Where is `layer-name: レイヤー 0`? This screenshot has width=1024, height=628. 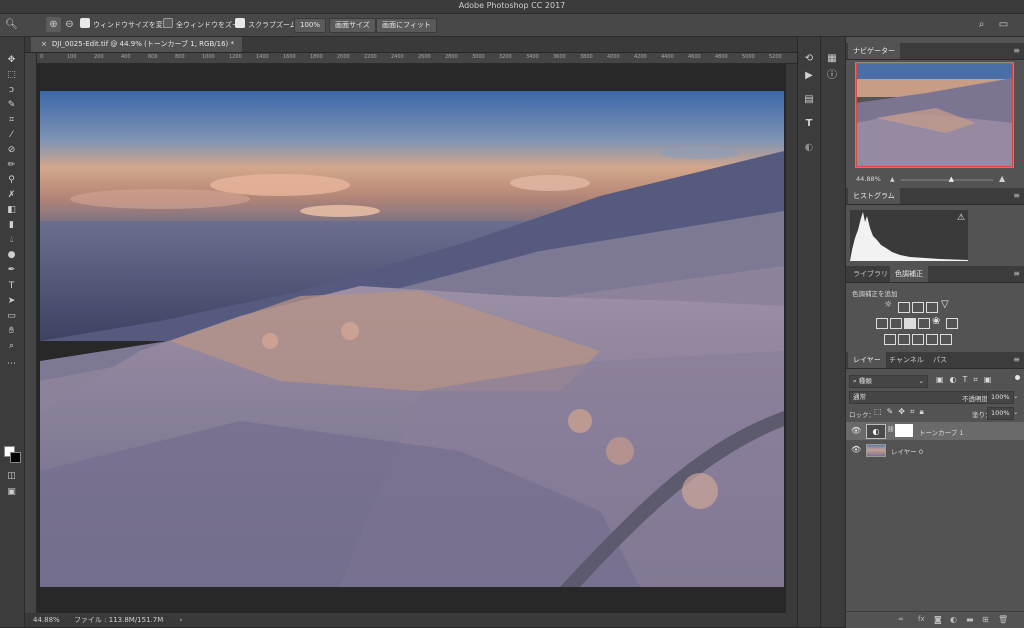
layer-name: レイヤー 0 is located at coordinates (907, 451).